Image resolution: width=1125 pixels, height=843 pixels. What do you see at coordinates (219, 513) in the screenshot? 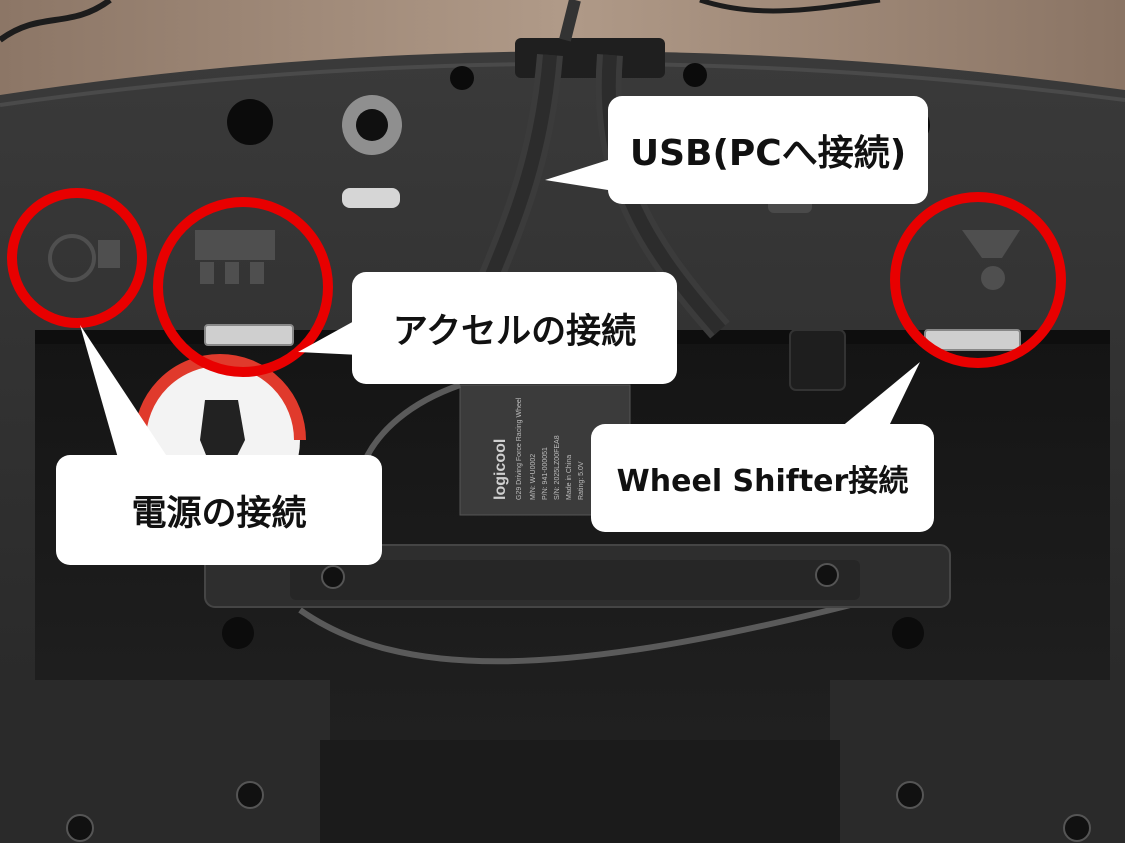
I see `callout-power-text: 電源の接続` at bounding box center [219, 513].